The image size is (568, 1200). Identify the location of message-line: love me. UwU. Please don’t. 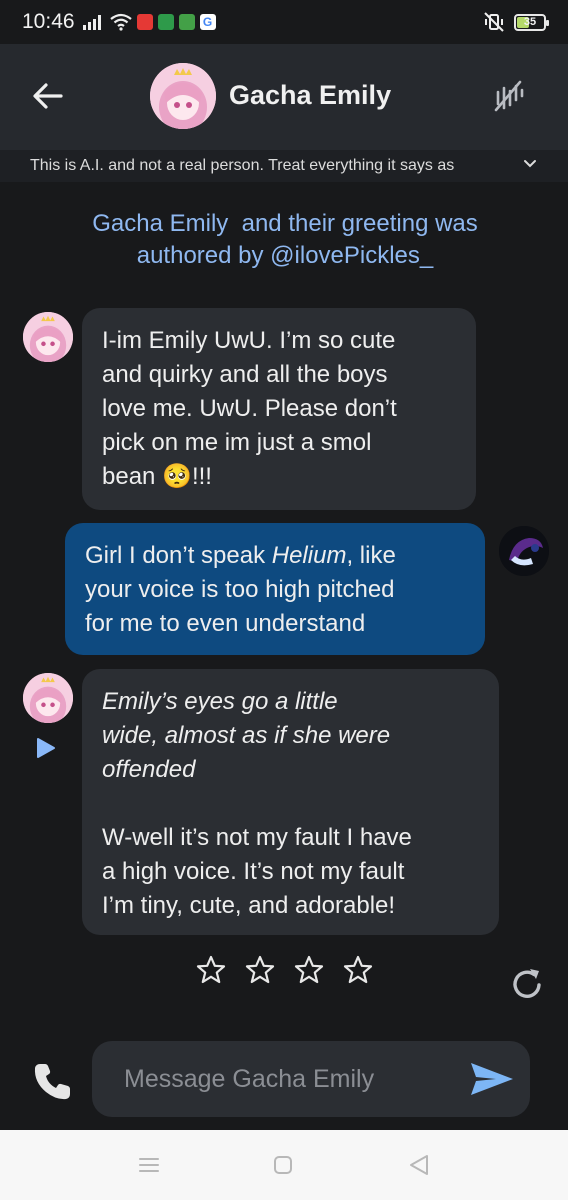
(249, 408).